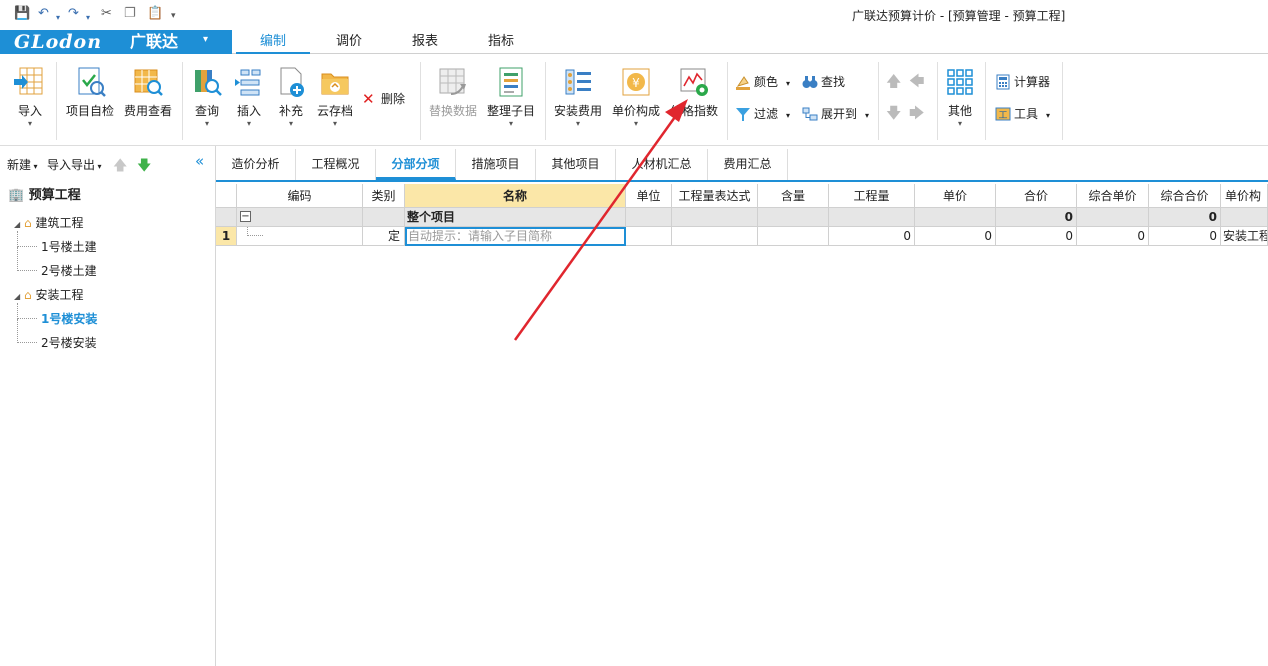 The width and height of the screenshot is (1268, 666). What do you see at coordinates (58, 18) in the screenshot?
I see `undo-dropdown-icon: ▾` at bounding box center [58, 18].